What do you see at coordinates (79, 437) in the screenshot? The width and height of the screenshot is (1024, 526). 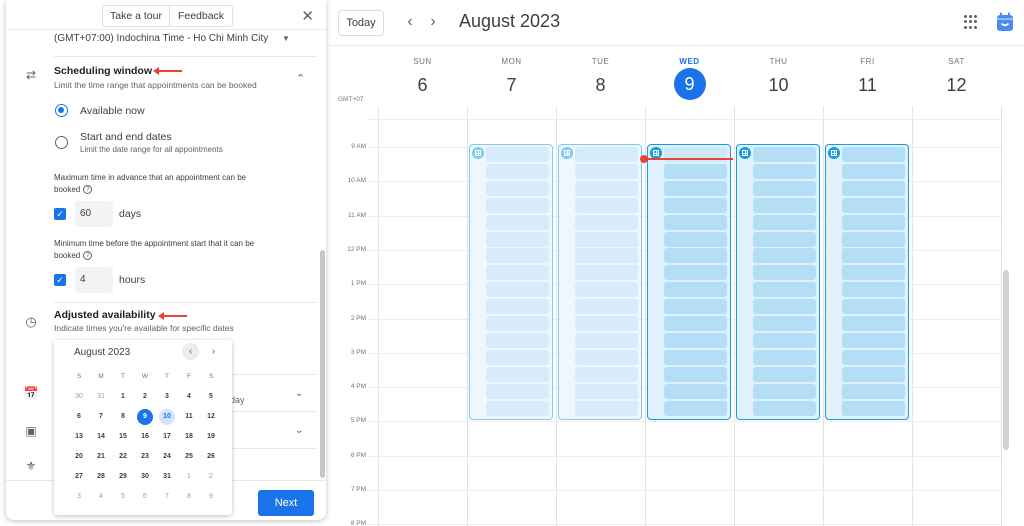 I see `date-picker-day: 13` at bounding box center [79, 437].